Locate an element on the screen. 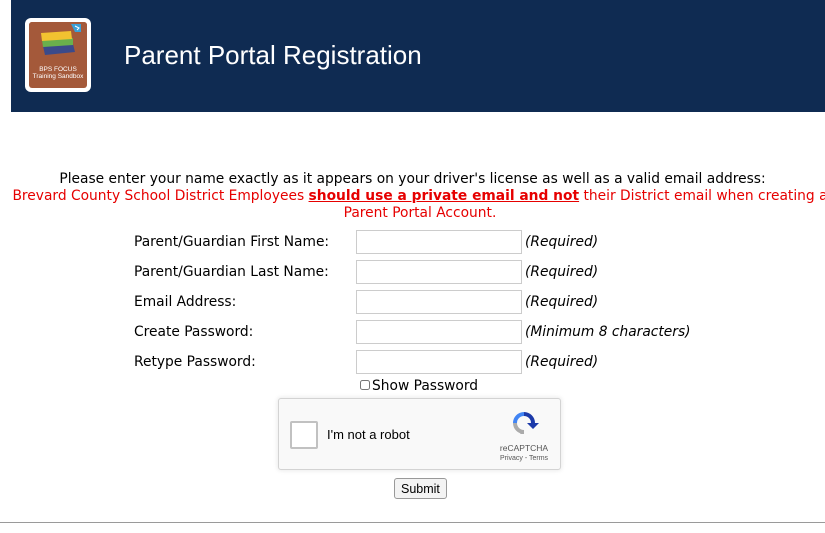 Image resolution: width=825 pixels, height=533 pixels. email-row: Email Address: (Required) is located at coordinates (412, 303).